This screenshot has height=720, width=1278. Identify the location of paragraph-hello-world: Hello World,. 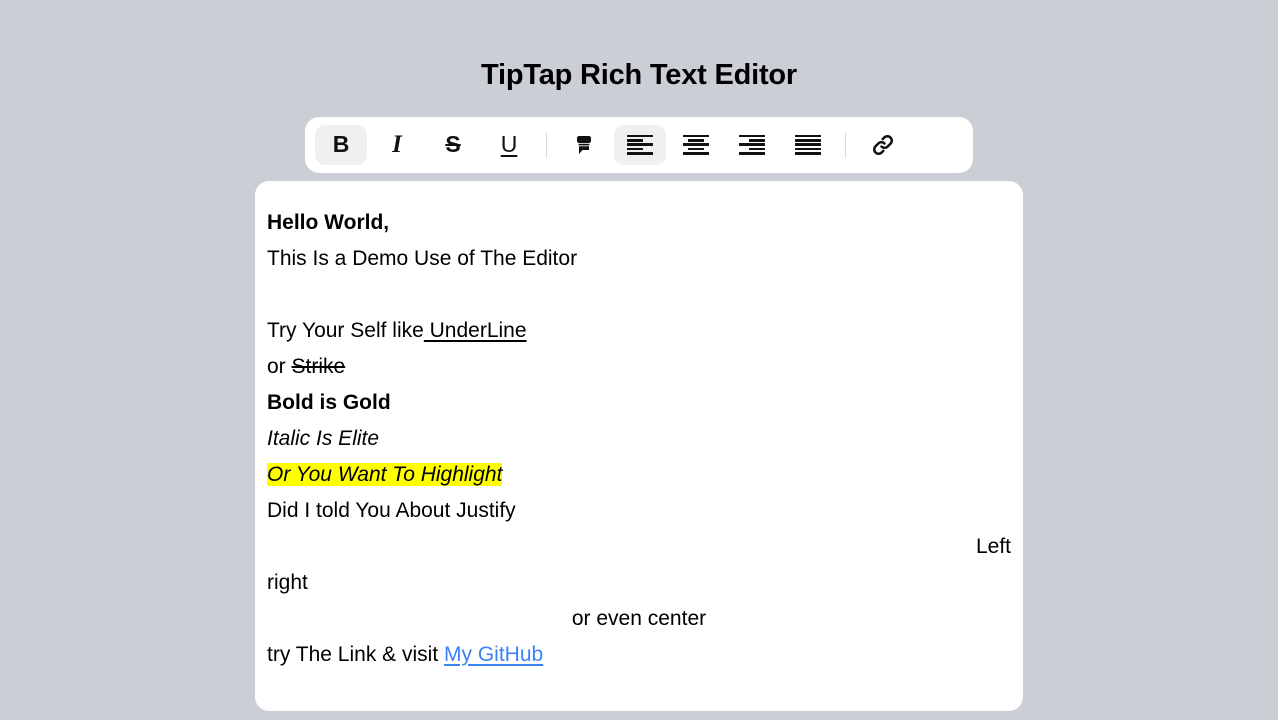
(639, 223).